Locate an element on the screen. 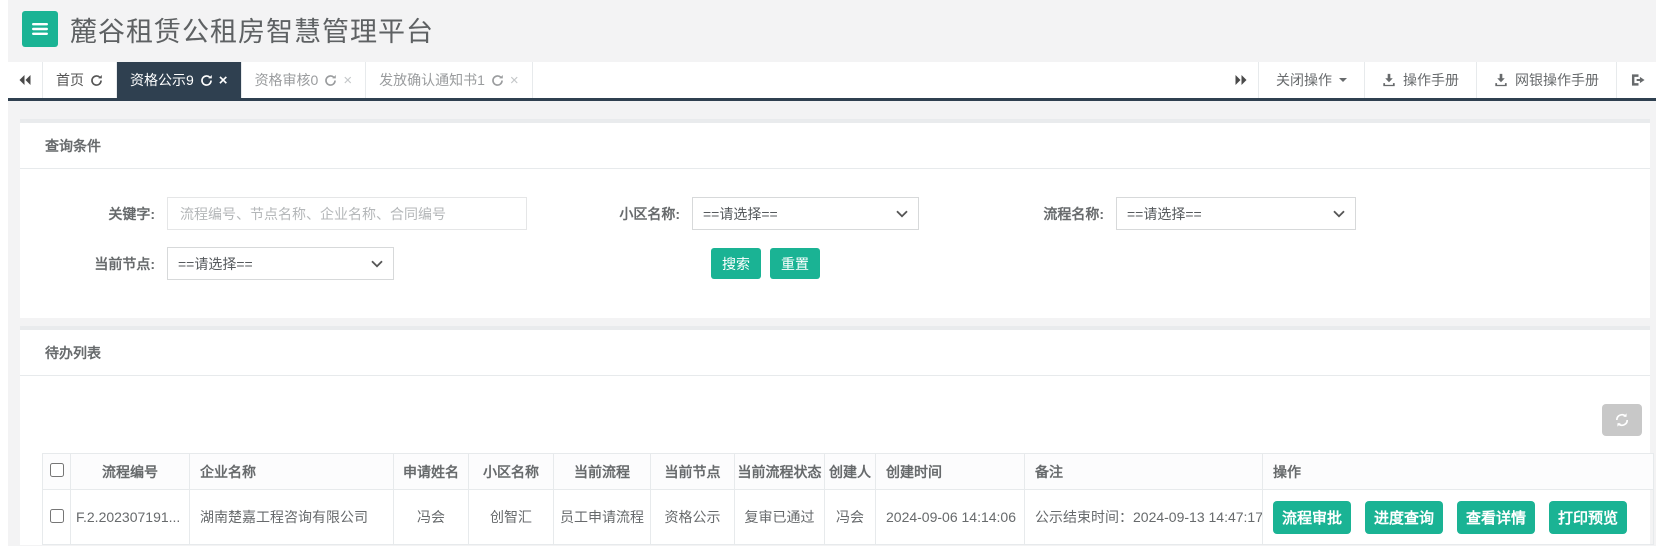 The height and width of the screenshot is (546, 1656). process-name-select: ==请选择== is located at coordinates (1236, 213).